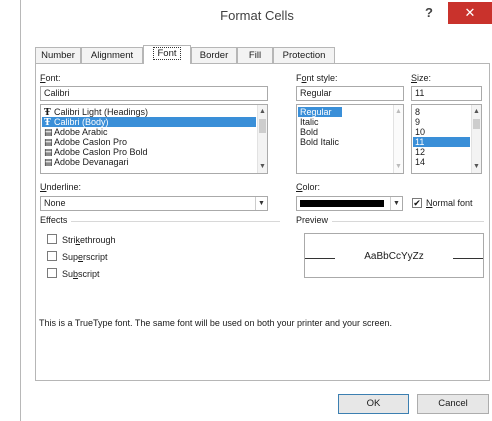 Image resolution: width=492 pixels, height=421 pixels. Describe the element at coordinates (149, 142) in the screenshot. I see `font-list-item: ▤Adobe Caslon Pro` at that location.